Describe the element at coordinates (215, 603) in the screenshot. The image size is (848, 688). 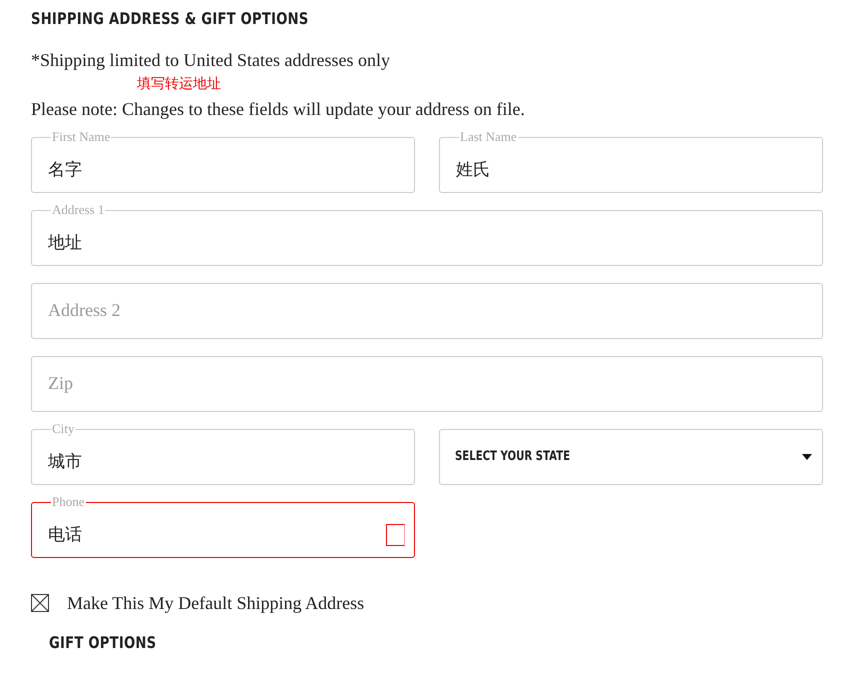
I see `checkbox-label: Make This My Default Shipping Address` at that location.